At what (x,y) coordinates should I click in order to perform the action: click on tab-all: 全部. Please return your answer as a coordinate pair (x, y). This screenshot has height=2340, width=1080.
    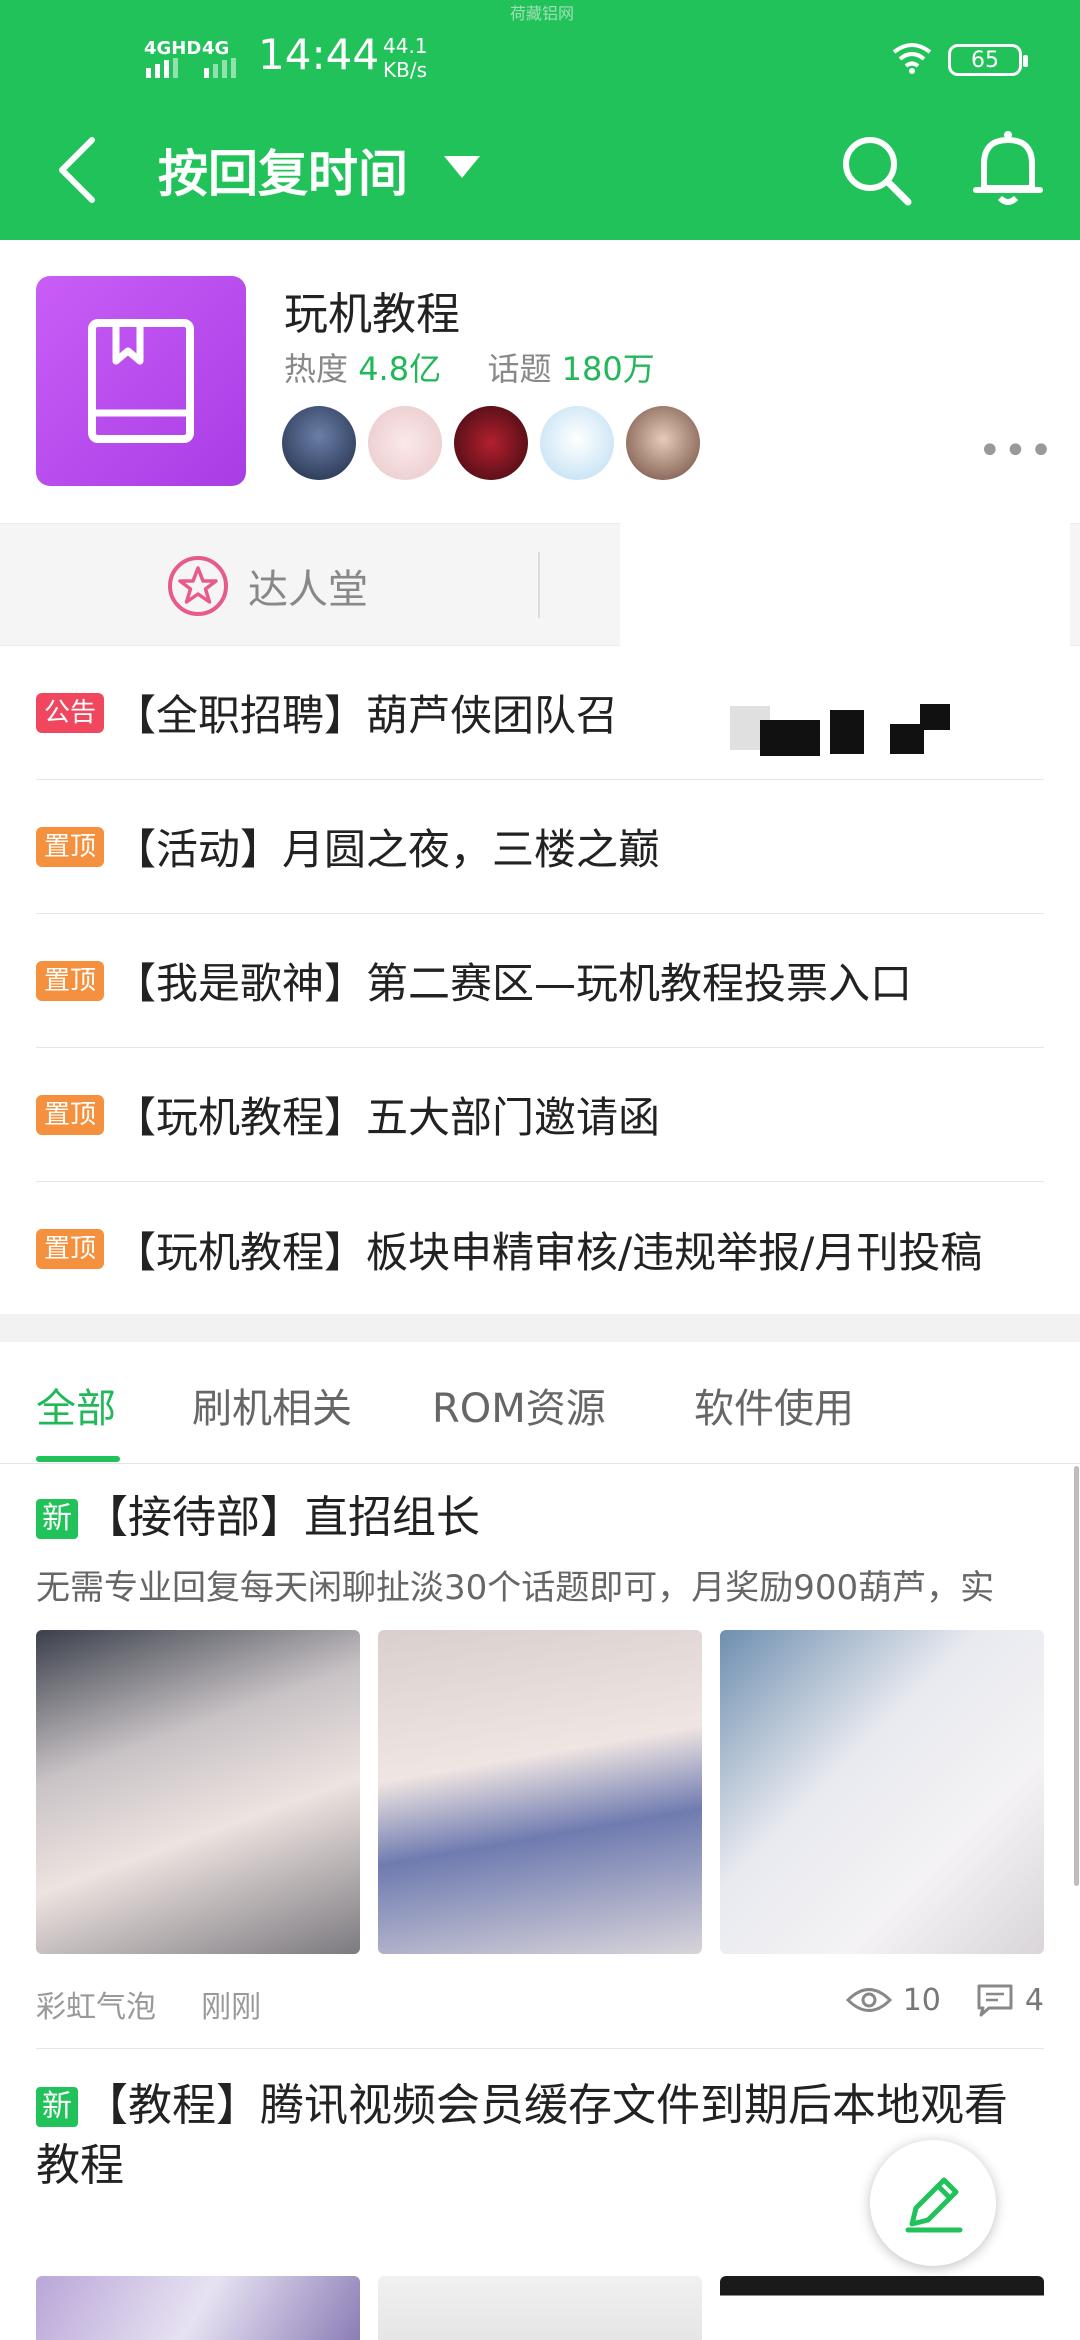
    Looking at the image, I should click on (76, 1405).